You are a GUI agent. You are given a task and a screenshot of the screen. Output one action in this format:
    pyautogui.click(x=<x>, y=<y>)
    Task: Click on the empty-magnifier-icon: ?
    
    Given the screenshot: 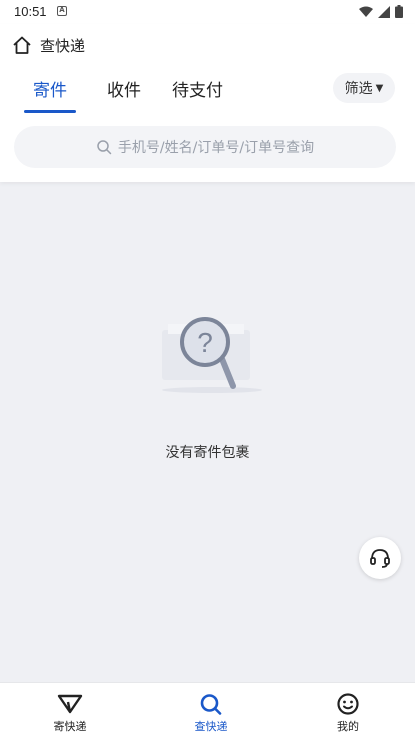 What is the action you would take?
    pyautogui.click(x=212, y=355)
    